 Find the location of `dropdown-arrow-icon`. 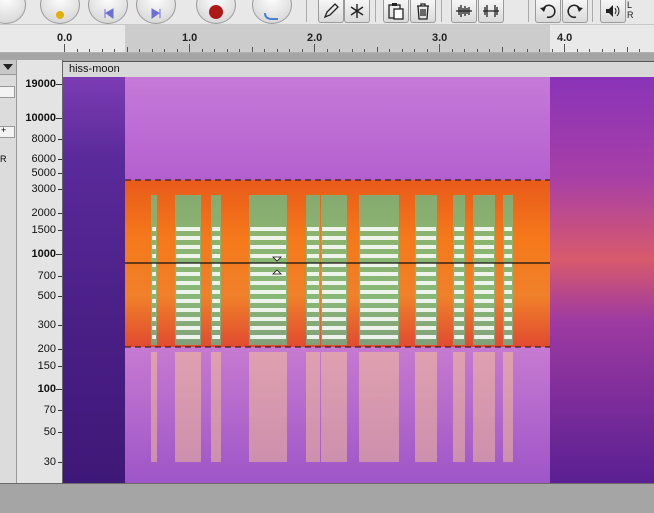

dropdown-arrow-icon is located at coordinates (8, 67).